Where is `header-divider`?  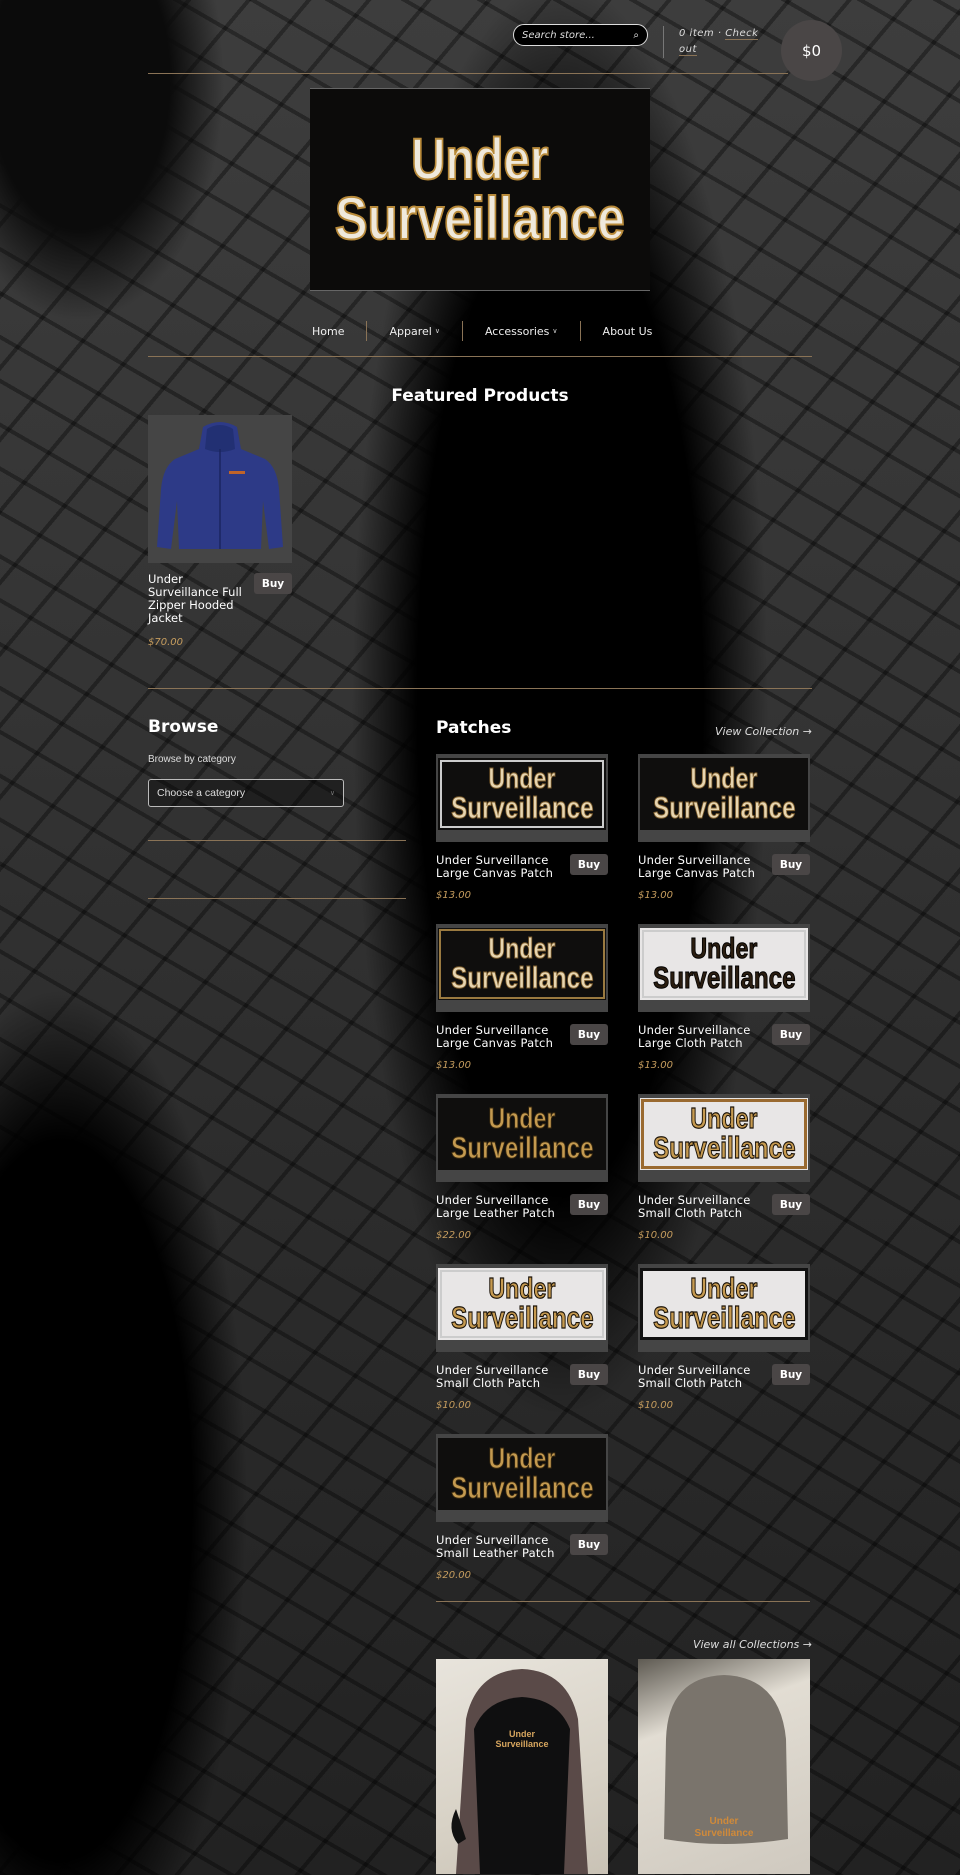 header-divider is located at coordinates (663, 42).